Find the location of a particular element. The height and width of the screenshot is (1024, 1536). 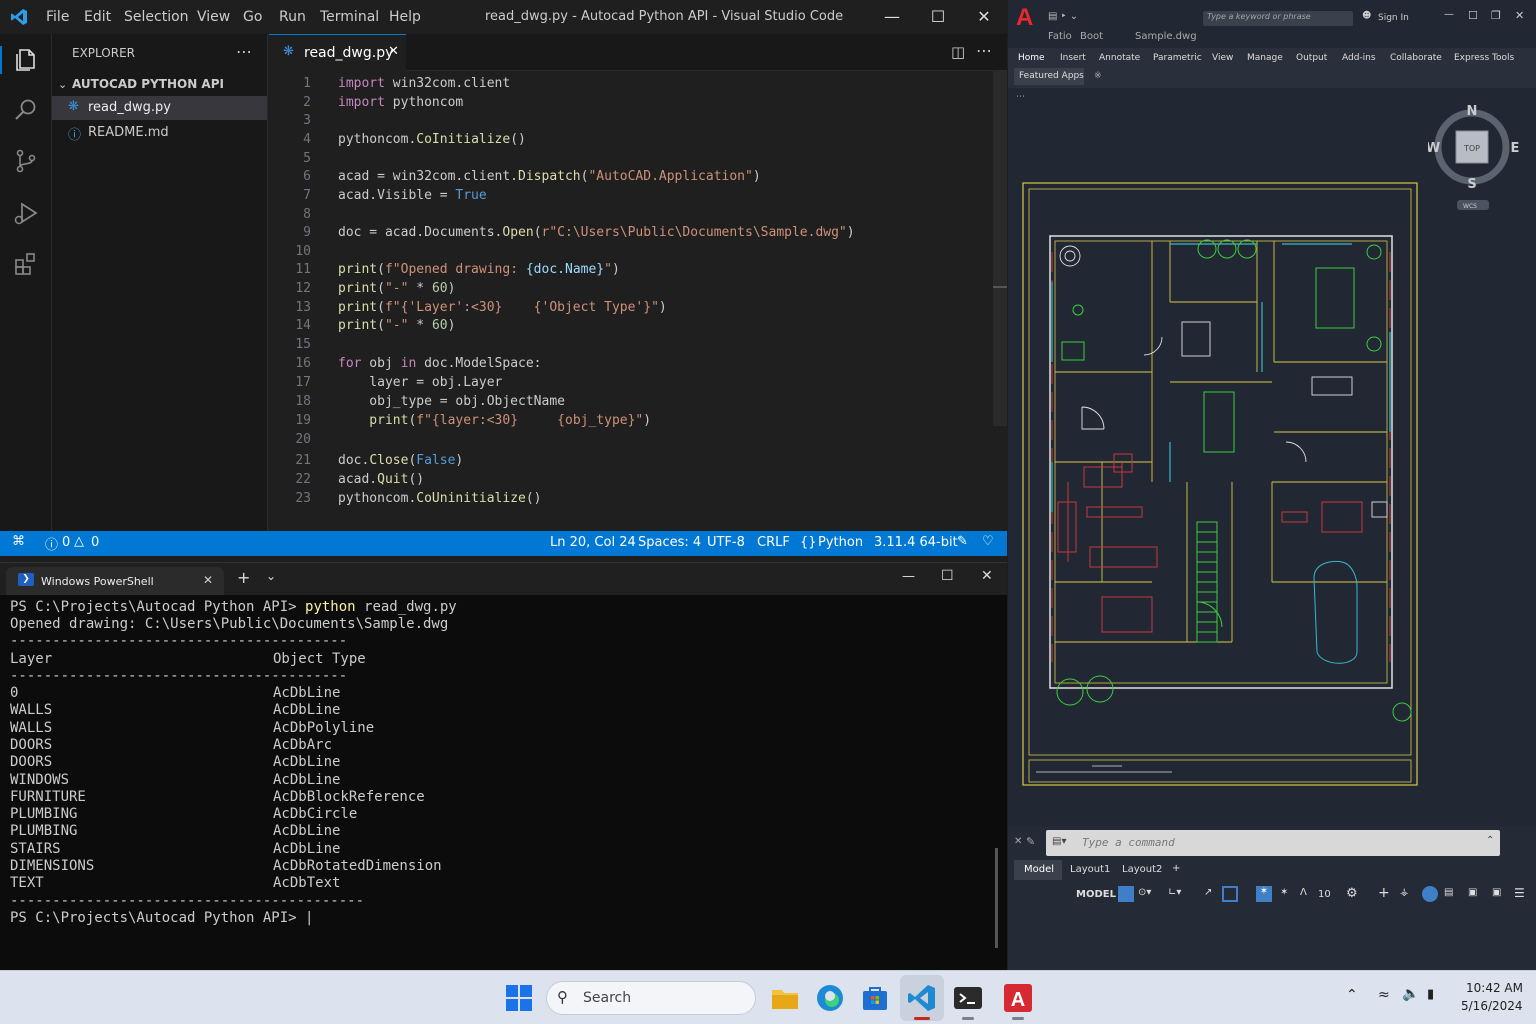

cursor-position: Ln 20, Col 24 is located at coordinates (593, 542).